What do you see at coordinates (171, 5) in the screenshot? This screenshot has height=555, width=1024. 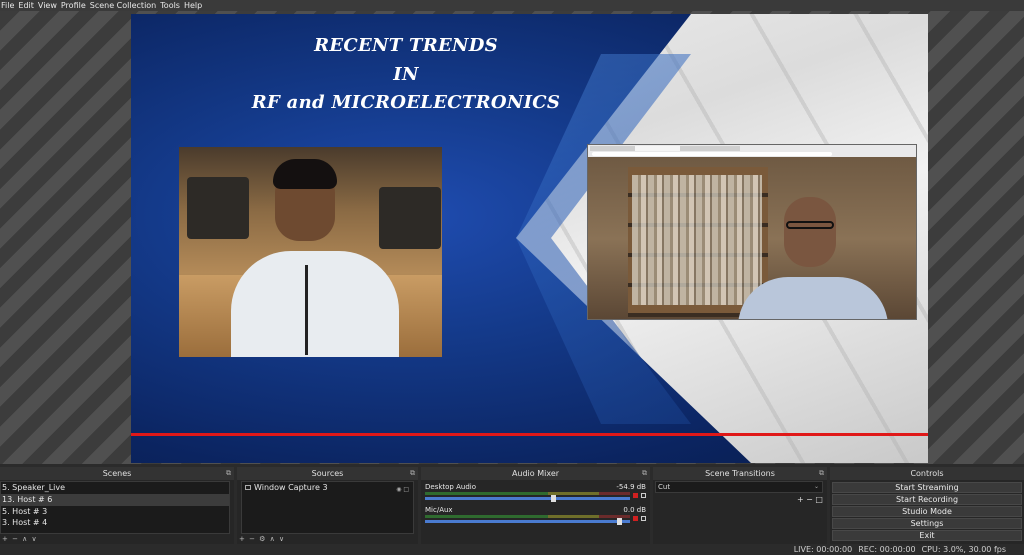 I see `menu-tools: Tools` at bounding box center [171, 5].